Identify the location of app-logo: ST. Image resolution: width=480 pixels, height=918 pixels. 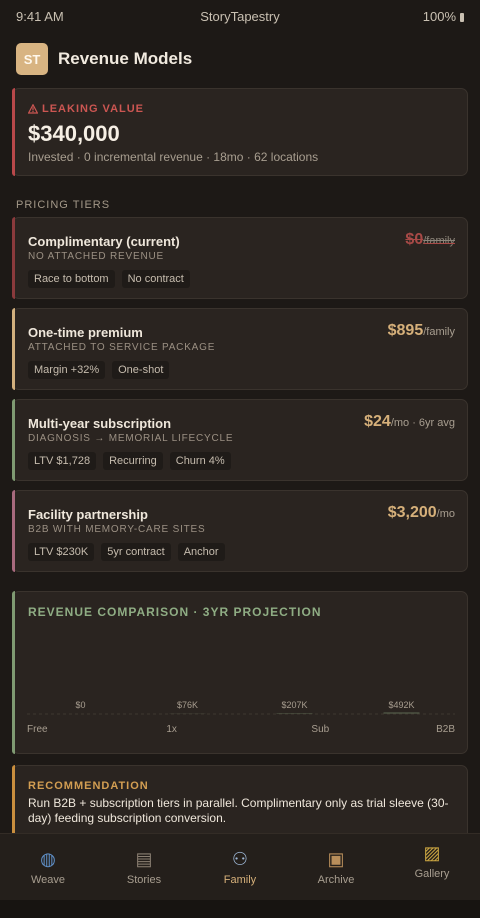
(32, 59).